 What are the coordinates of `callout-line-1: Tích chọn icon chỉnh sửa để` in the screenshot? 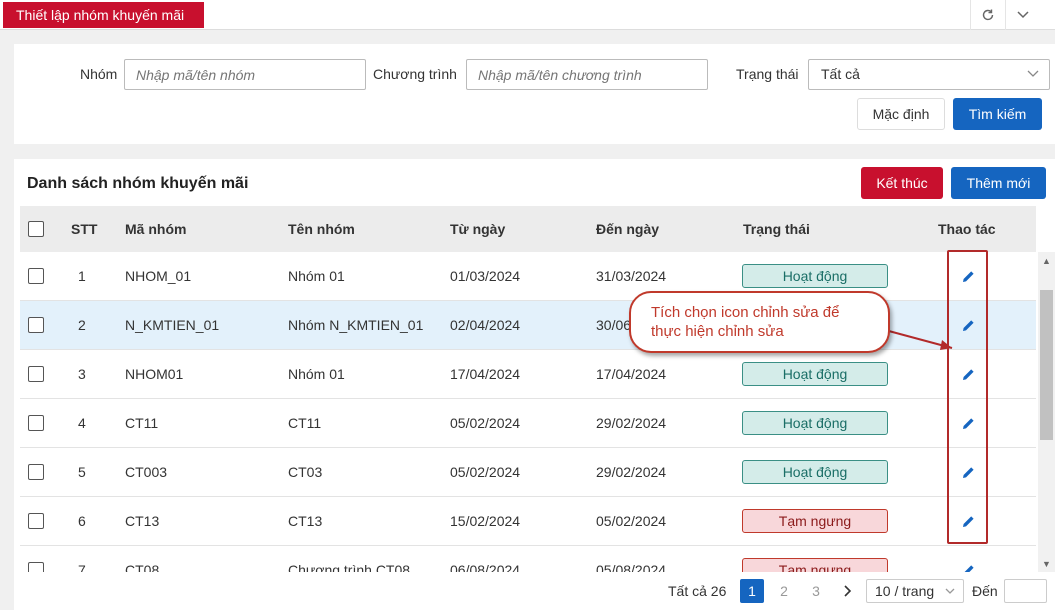 It's located at (745, 312).